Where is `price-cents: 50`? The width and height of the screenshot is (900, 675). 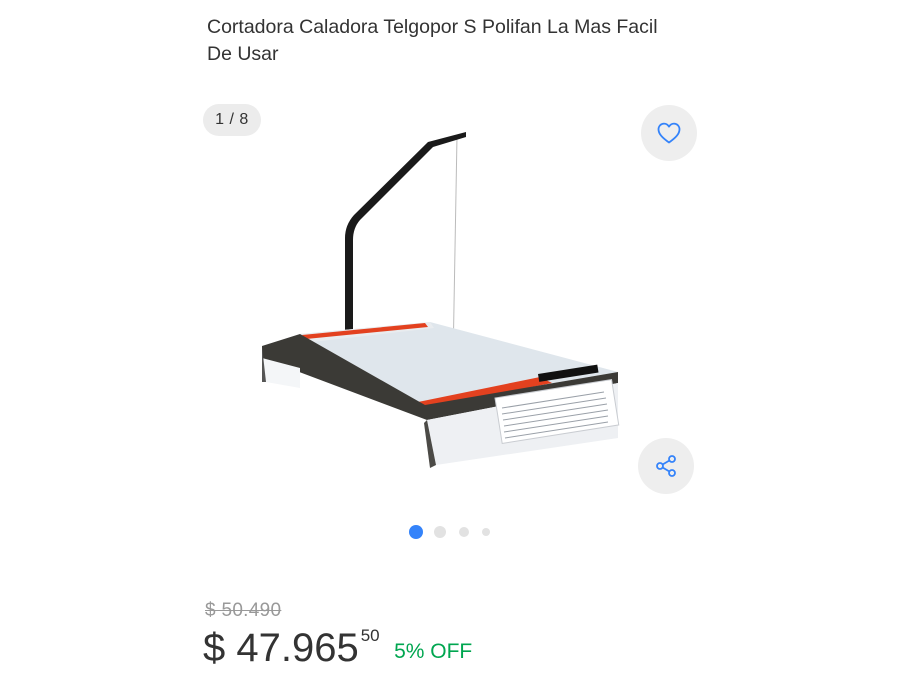 price-cents: 50 is located at coordinates (370, 635).